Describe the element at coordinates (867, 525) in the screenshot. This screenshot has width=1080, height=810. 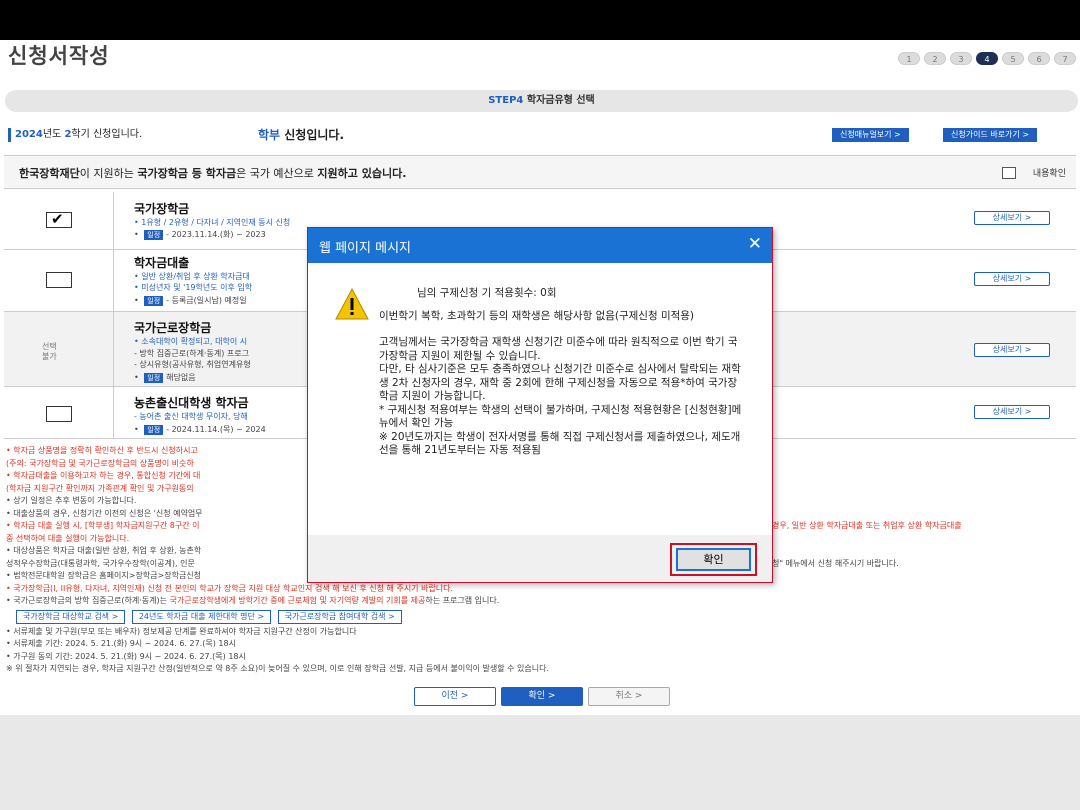
I see `note-part: 경우, 일반 상환 학자금대출 또는 취업후 상환 학자금대출` at that location.